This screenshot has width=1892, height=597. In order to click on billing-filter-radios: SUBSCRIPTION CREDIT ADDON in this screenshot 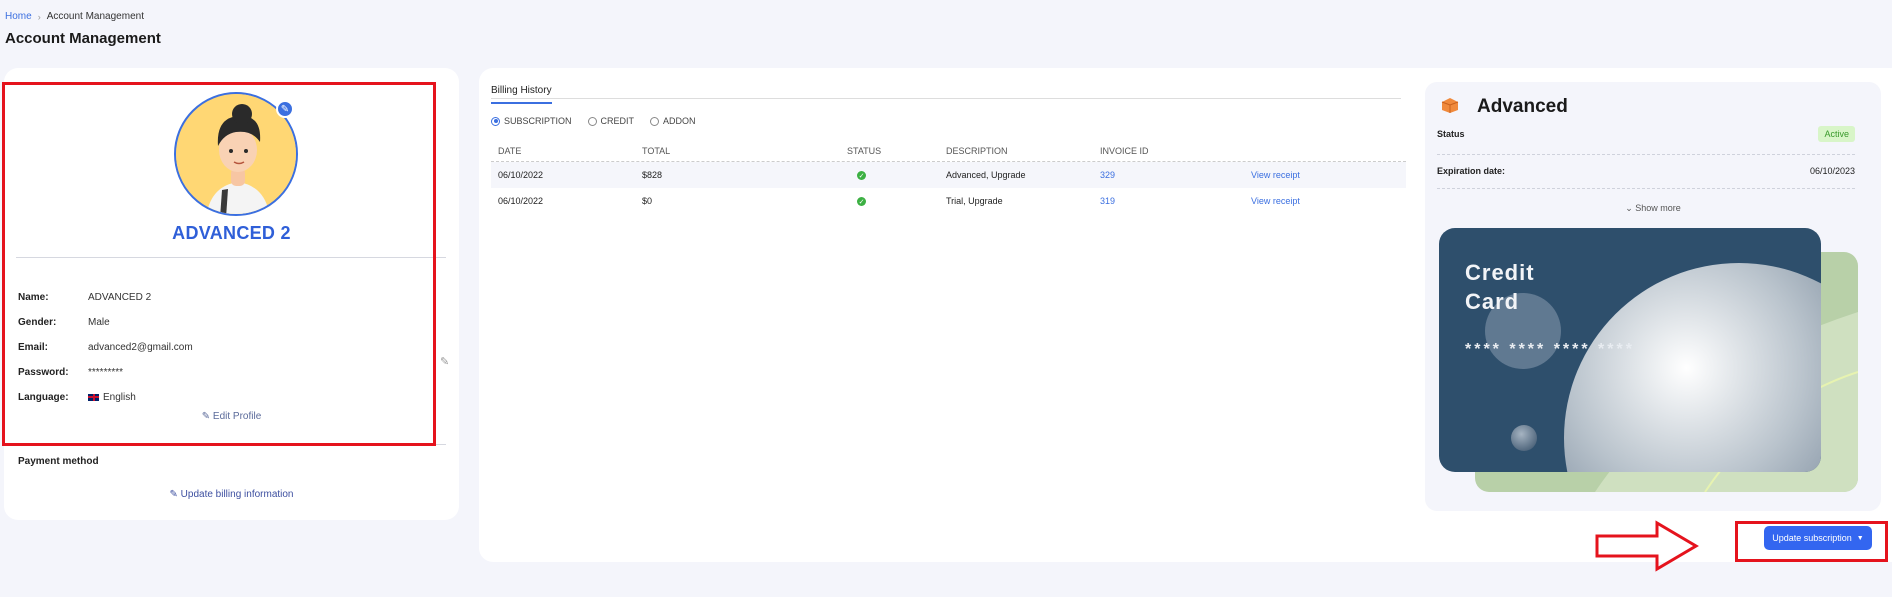, I will do `click(593, 121)`.